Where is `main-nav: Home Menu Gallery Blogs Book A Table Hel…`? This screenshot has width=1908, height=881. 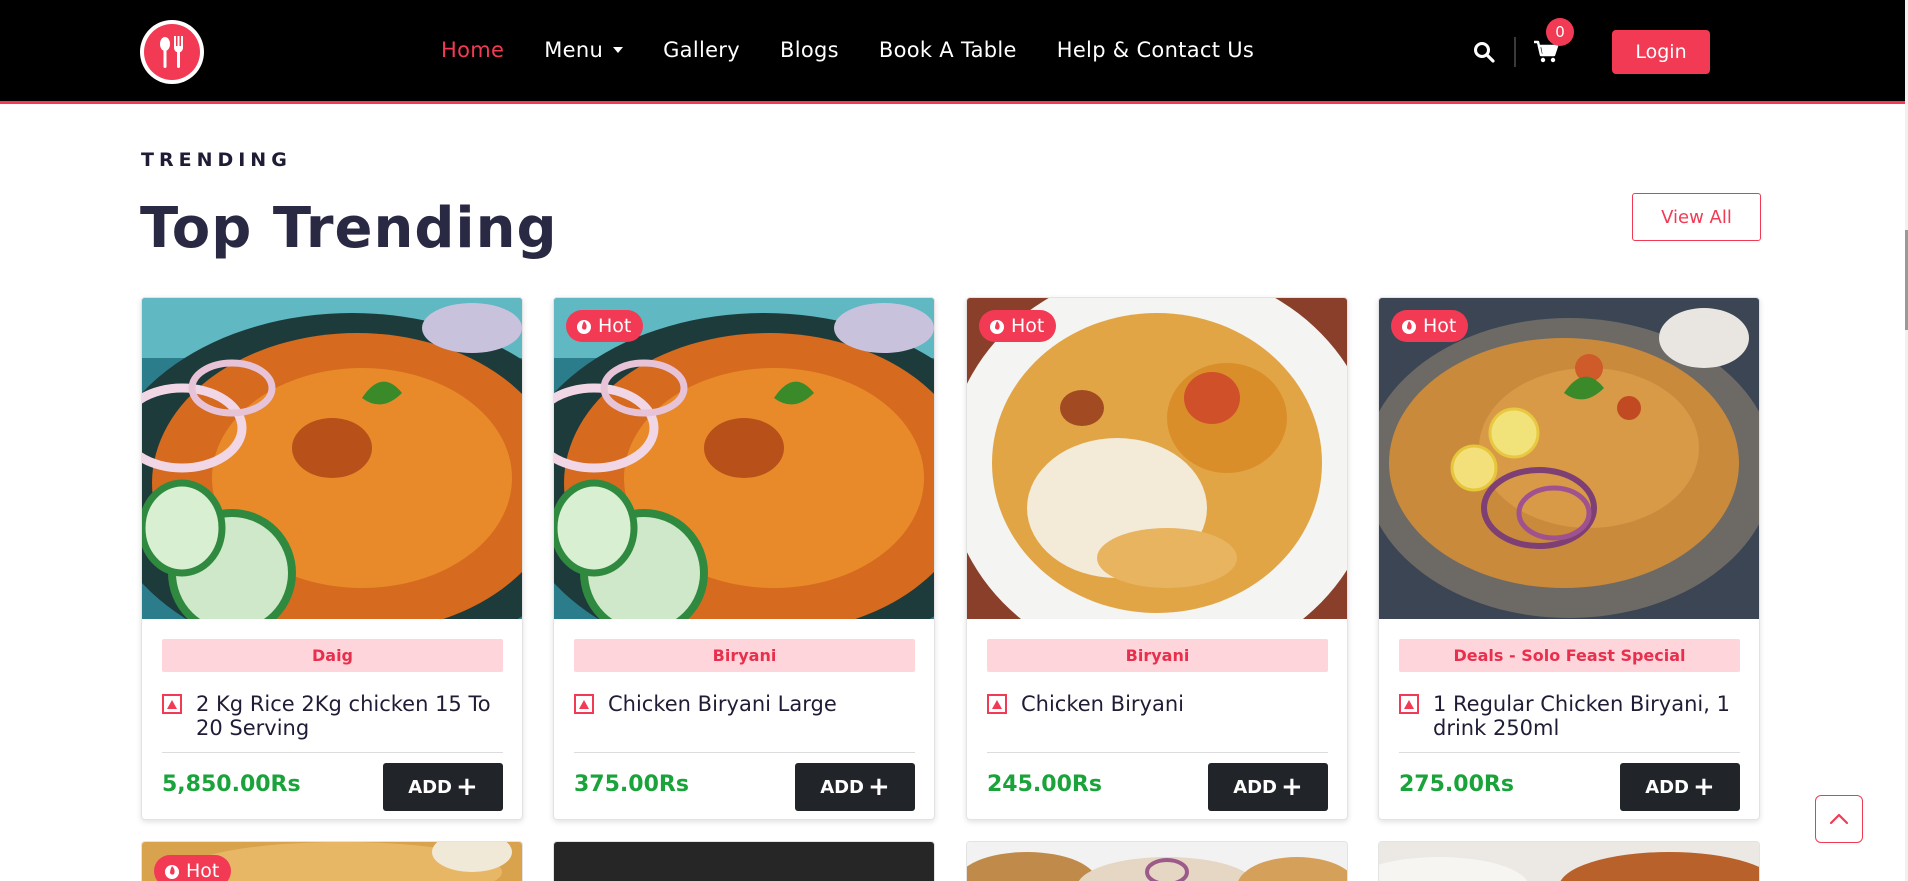 main-nav: Home Menu Gallery Blogs Book A Table Hel… is located at coordinates (867, 50).